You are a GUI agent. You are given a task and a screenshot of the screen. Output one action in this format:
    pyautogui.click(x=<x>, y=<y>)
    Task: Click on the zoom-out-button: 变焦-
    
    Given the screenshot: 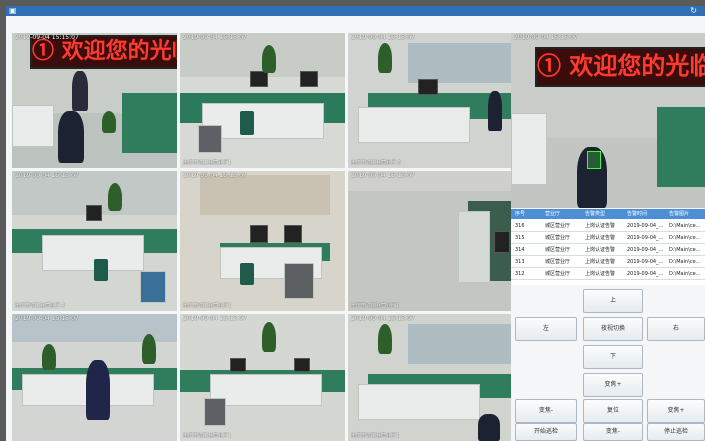 What is the action you would take?
    pyautogui.click(x=613, y=432)
    